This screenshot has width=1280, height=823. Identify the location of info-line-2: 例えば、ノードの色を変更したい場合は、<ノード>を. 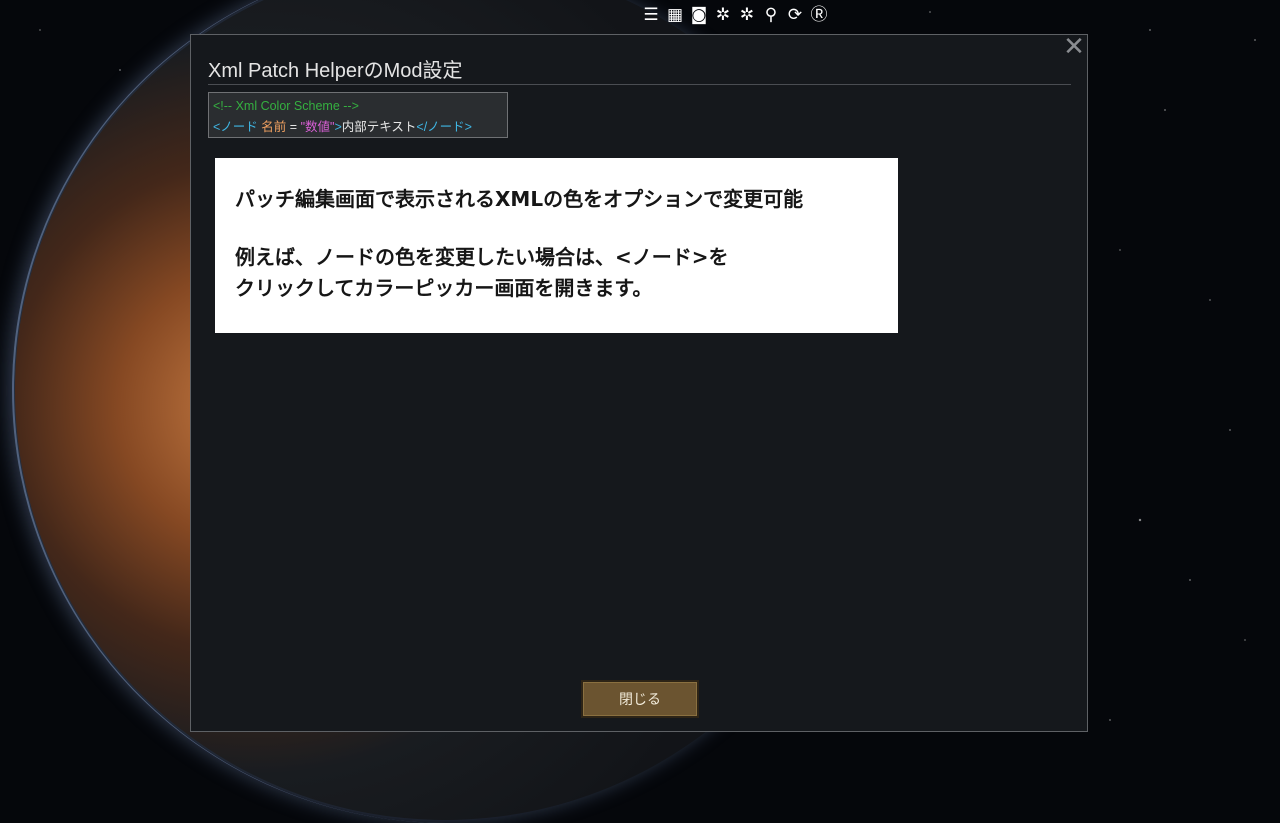
(482, 257).